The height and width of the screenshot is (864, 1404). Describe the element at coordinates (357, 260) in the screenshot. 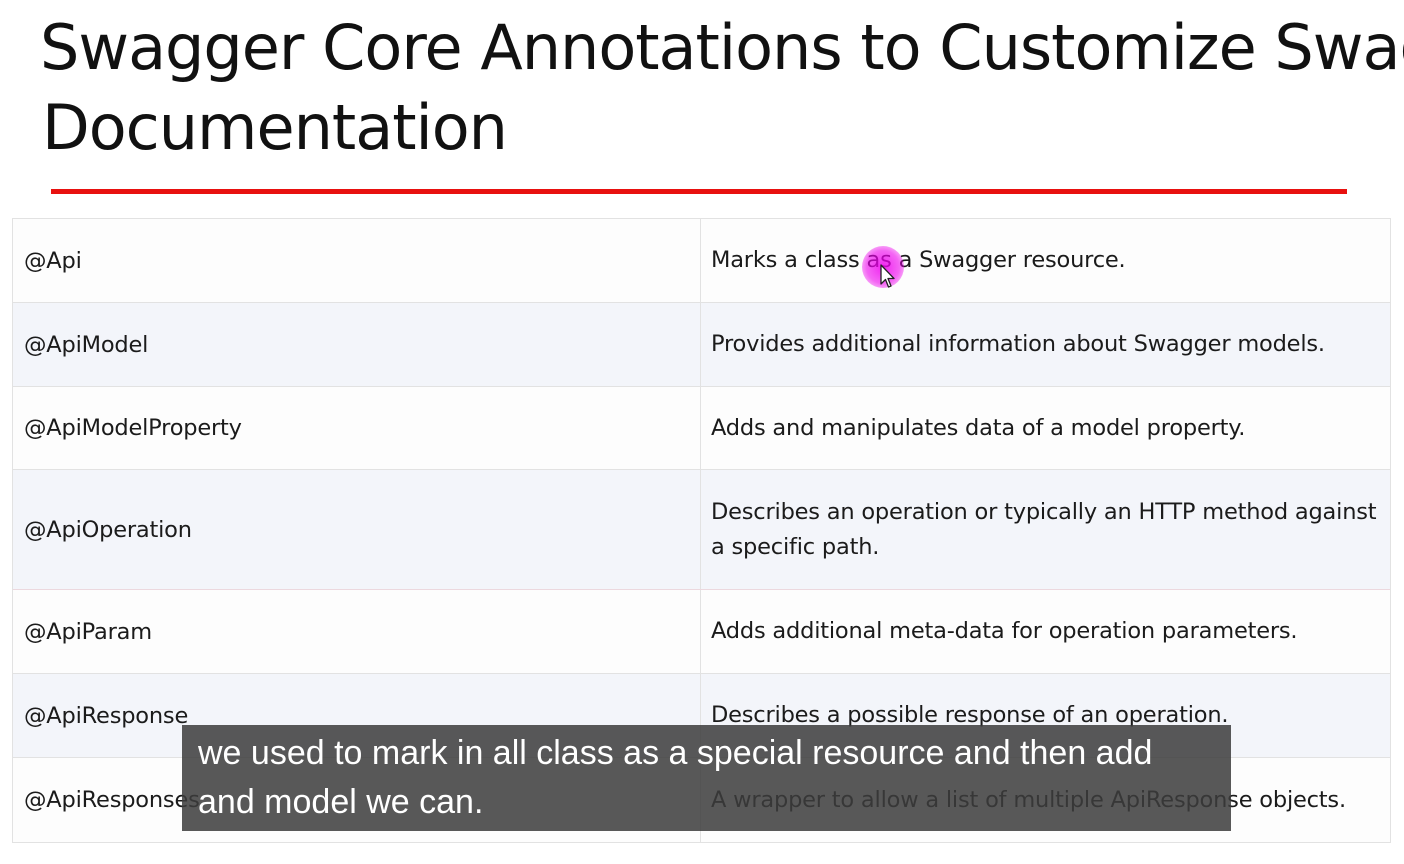

I see `annotation-name: @Api` at that location.